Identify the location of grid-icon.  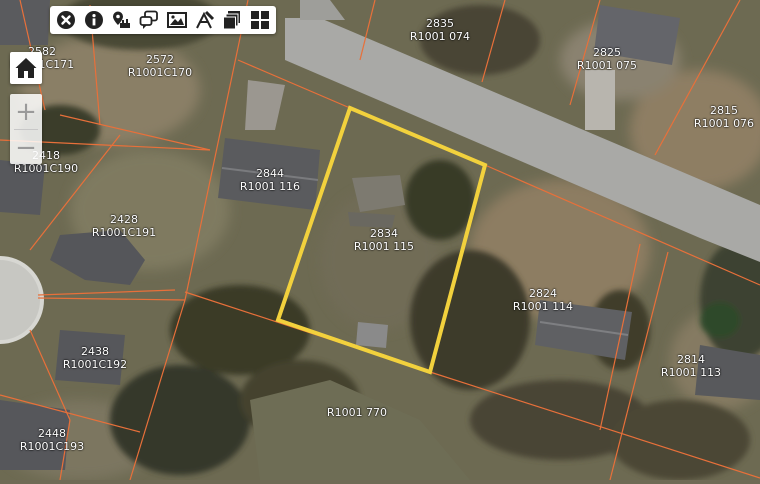
(260, 20).